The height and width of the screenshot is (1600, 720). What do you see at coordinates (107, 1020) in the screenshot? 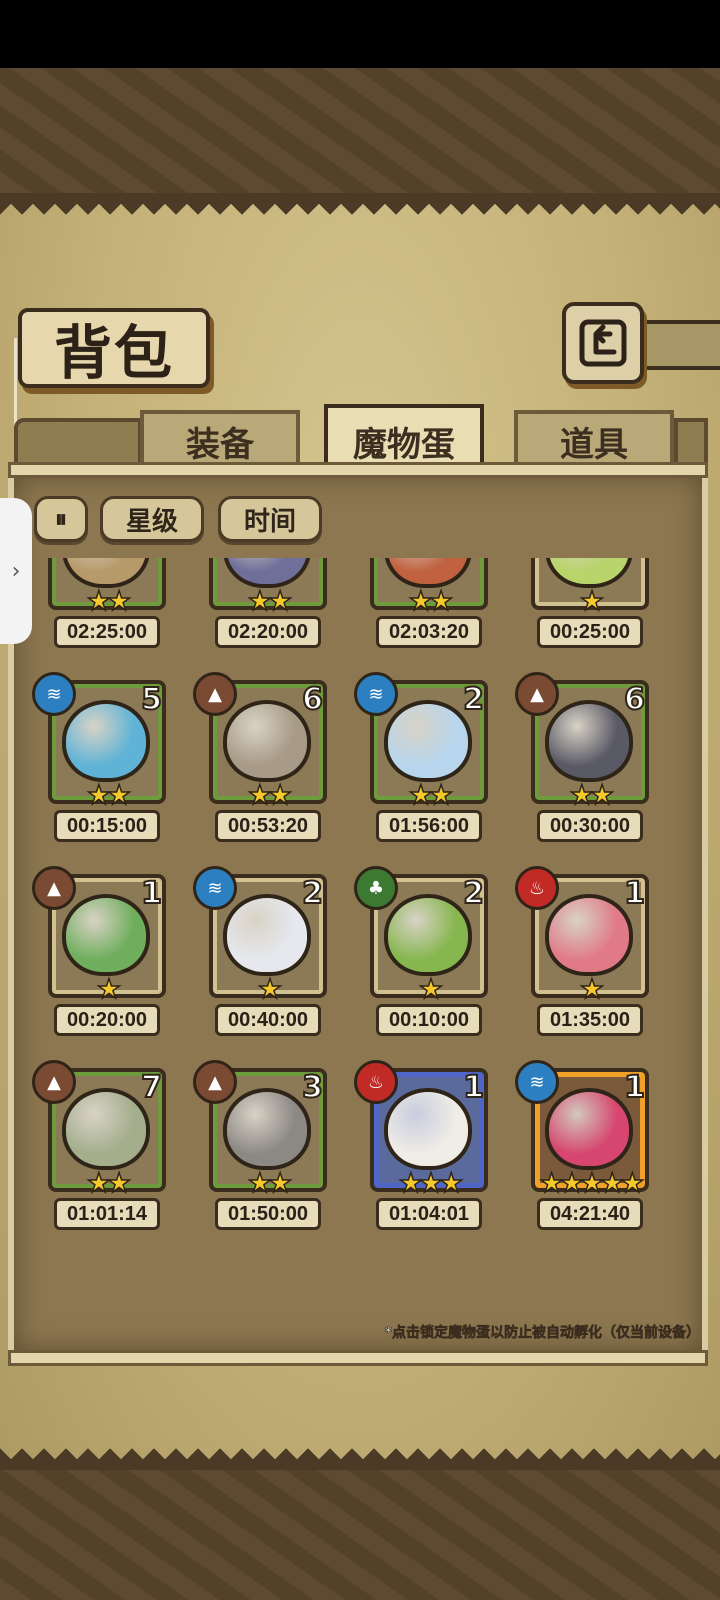
I see `hatch-timer: 00:20:00` at bounding box center [107, 1020].